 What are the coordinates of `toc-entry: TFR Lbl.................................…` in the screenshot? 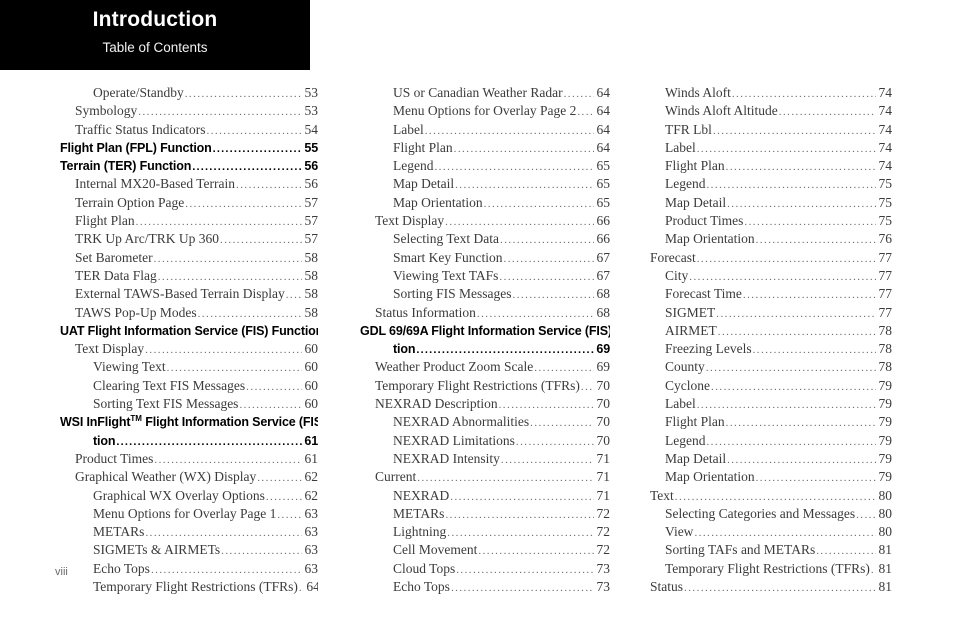 It's located at (771, 130).